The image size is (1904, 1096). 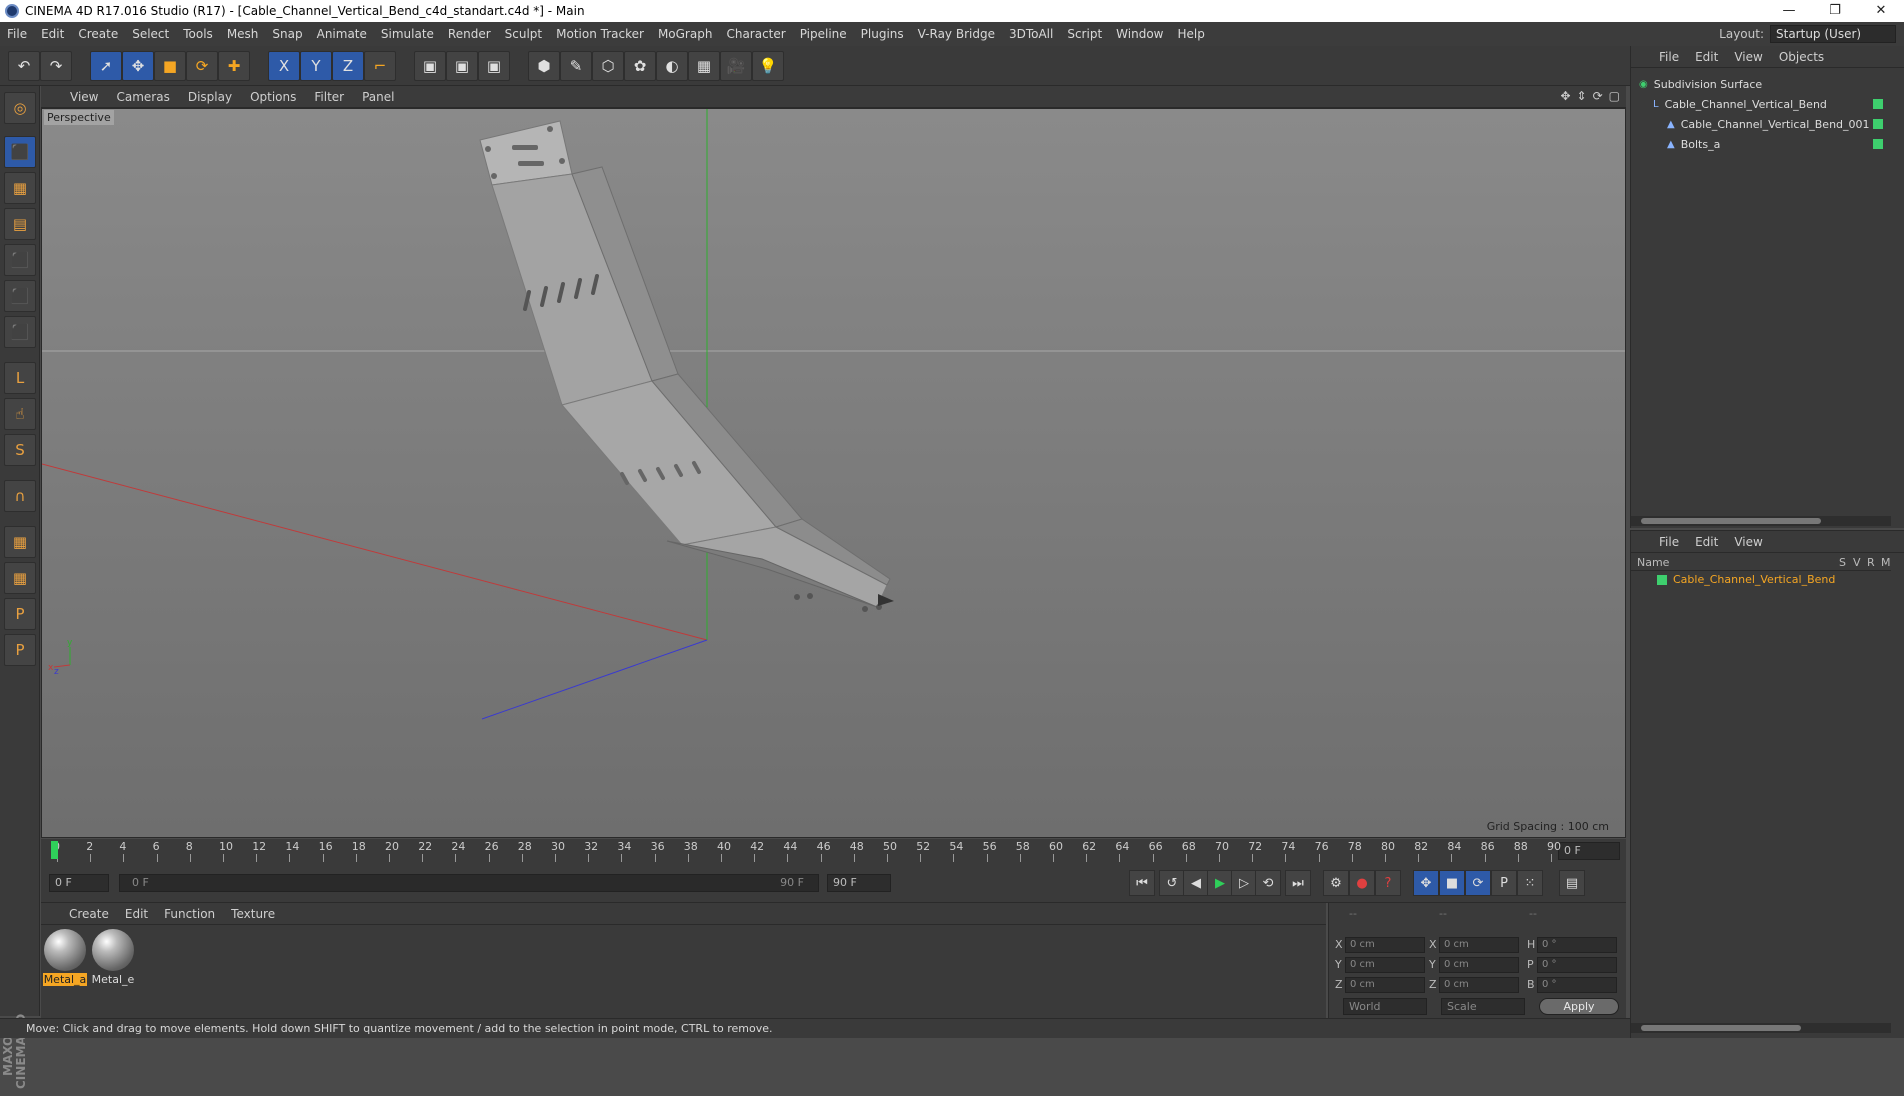 I want to click on grid-snap-icon: ▦, so click(x=20, y=578).